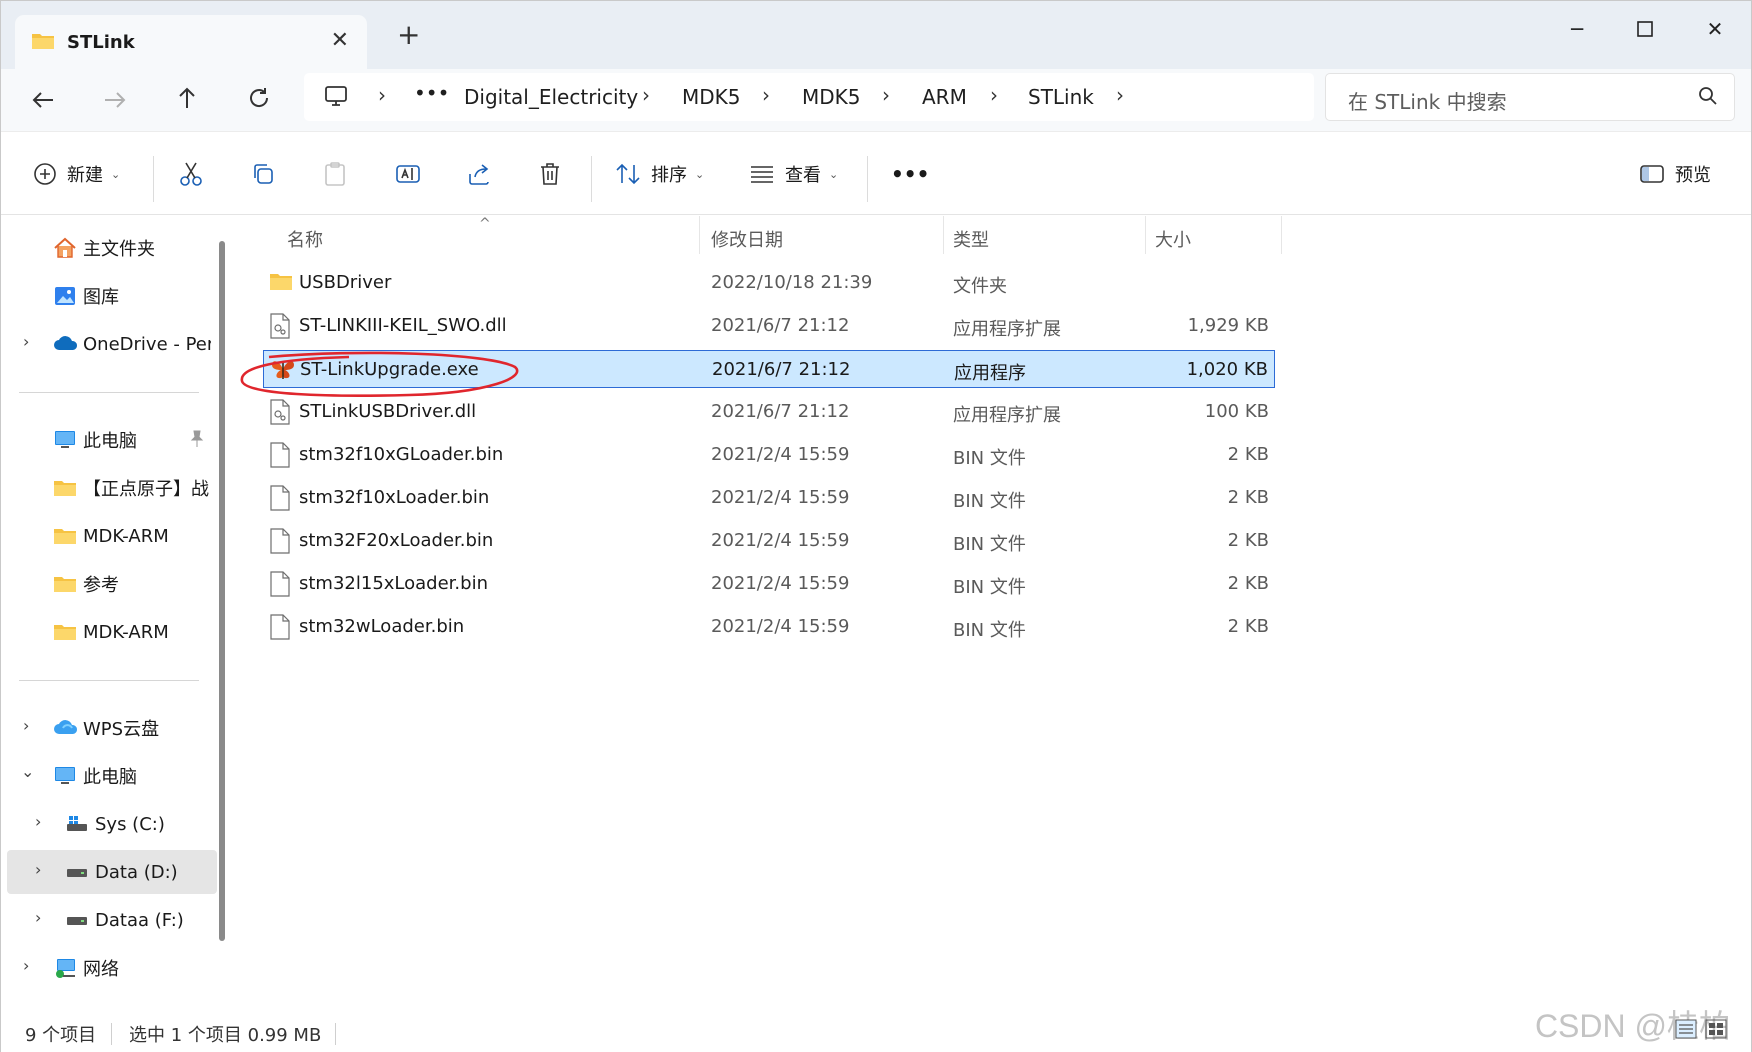 The image size is (1752, 1052). I want to click on sidebar-label: MDK-ARM, so click(126, 632).